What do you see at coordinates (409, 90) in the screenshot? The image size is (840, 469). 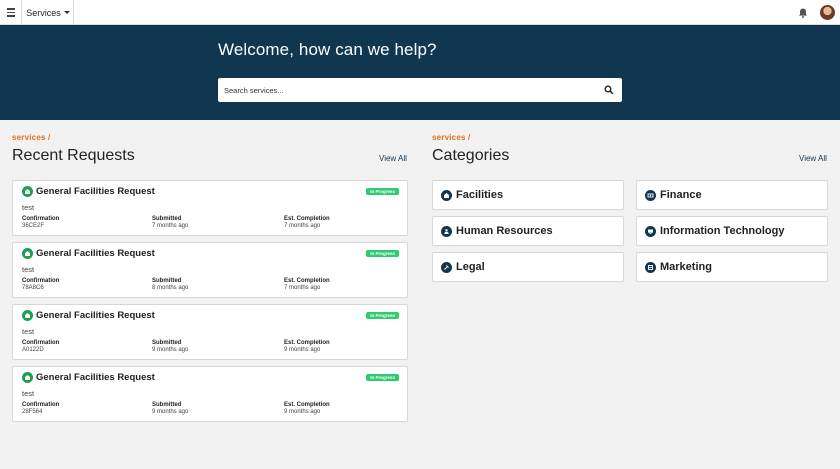 I see `search-input` at bounding box center [409, 90].